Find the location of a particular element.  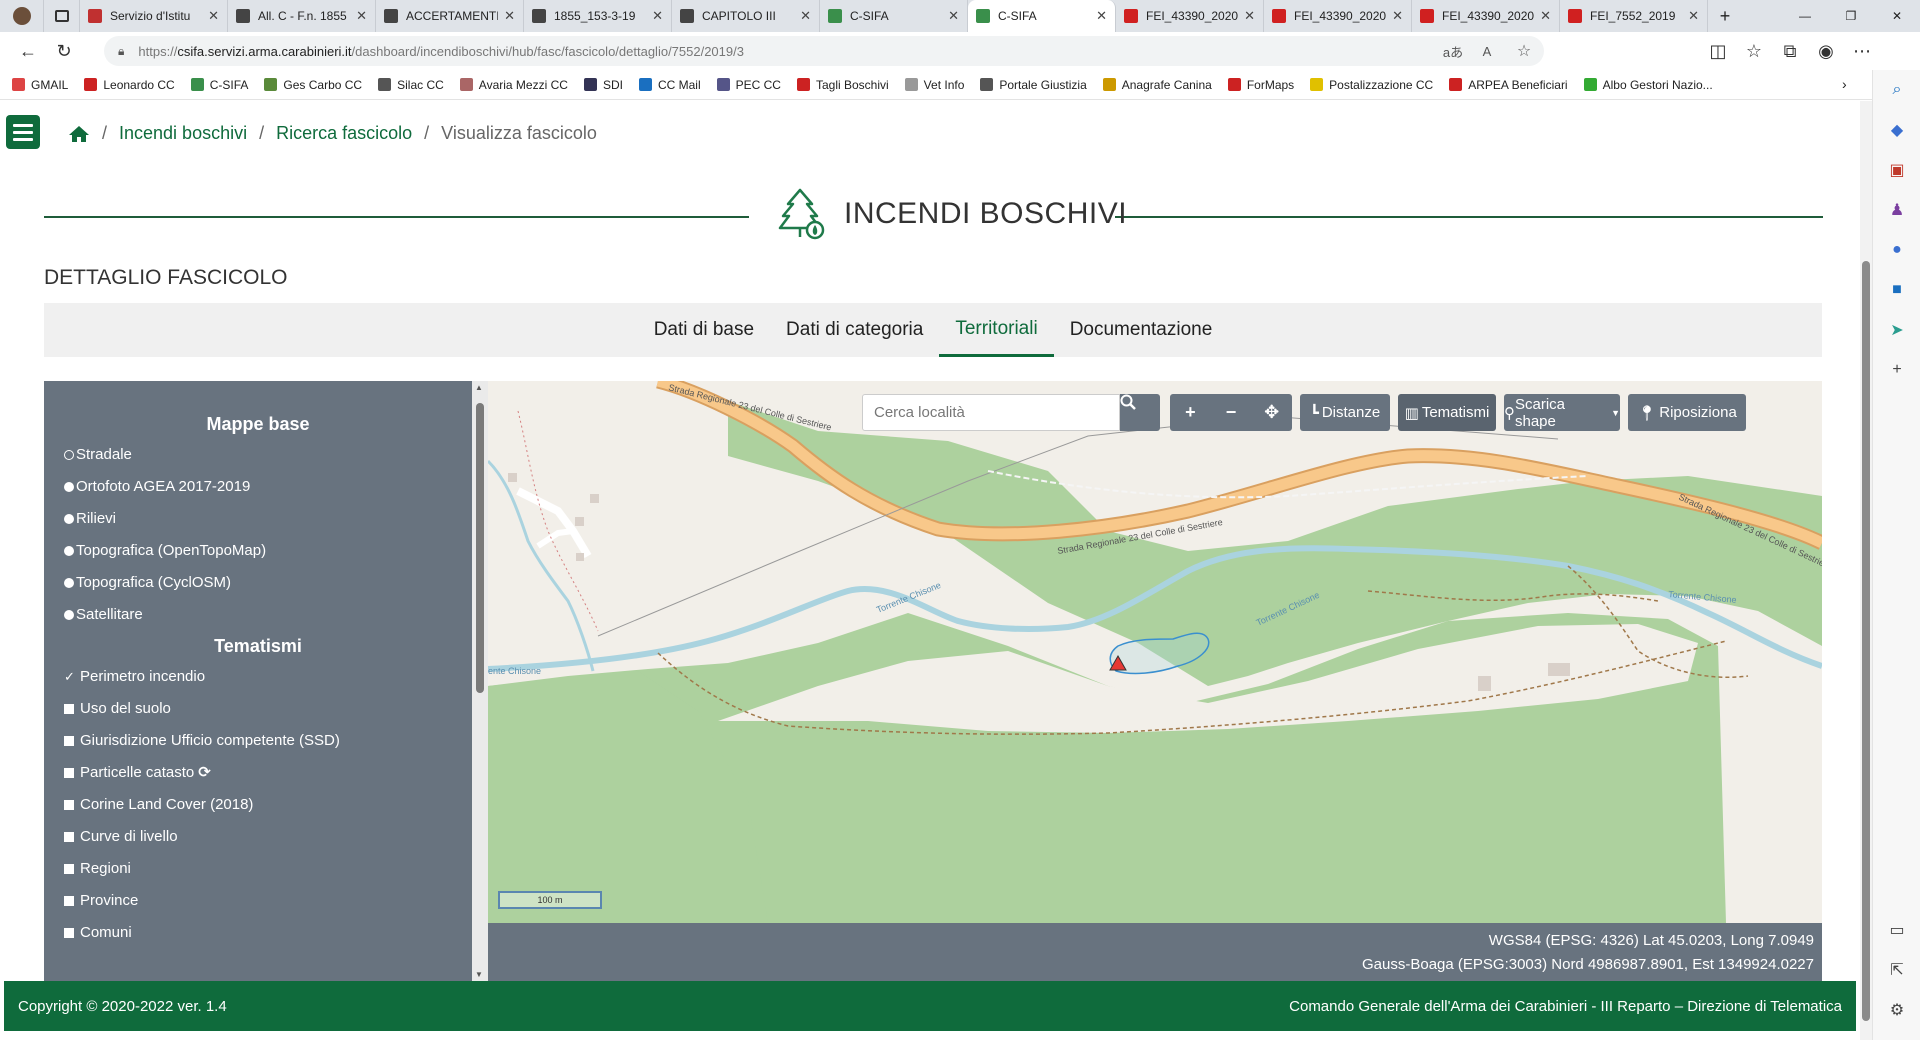

sidebar-layout-icon: ▭ is located at coordinates (1896, 930).